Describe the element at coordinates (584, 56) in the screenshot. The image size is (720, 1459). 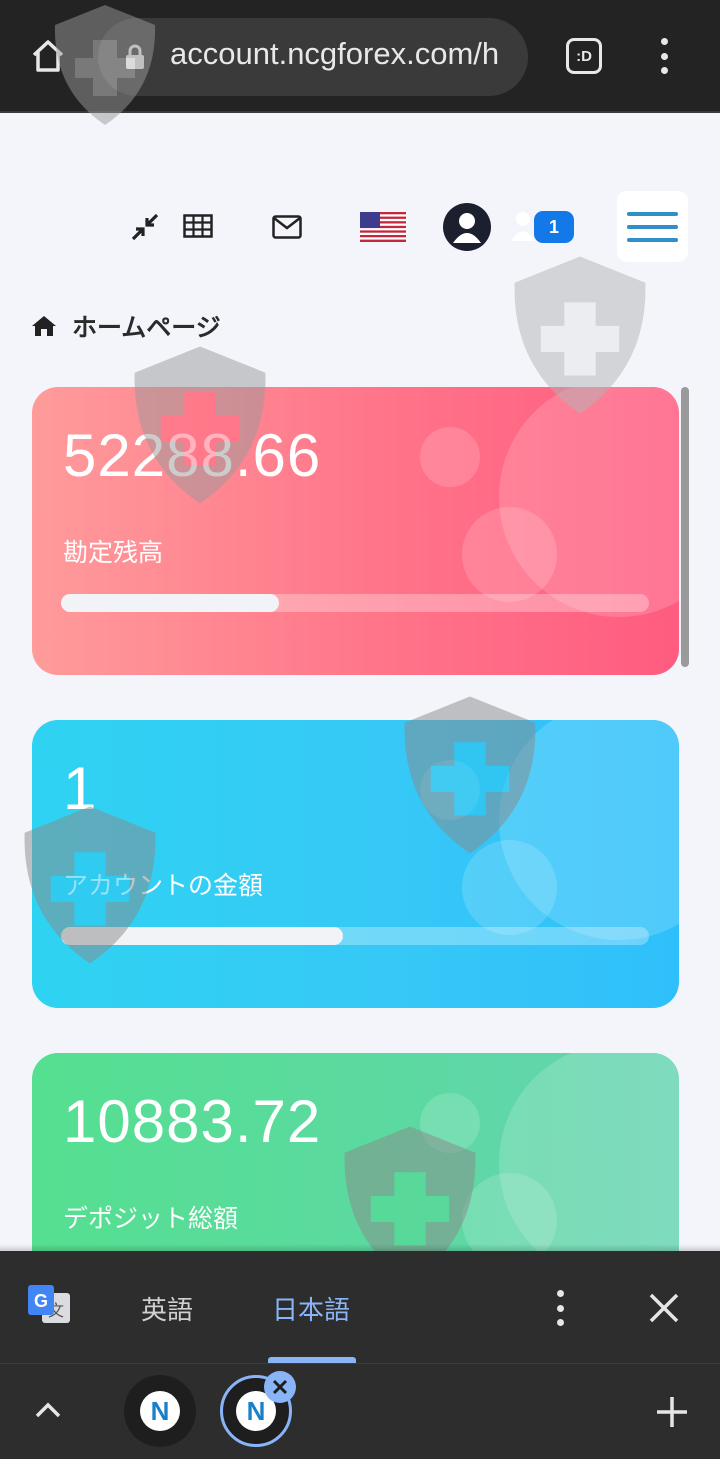
I see `tab-switcher-button: :D` at that location.